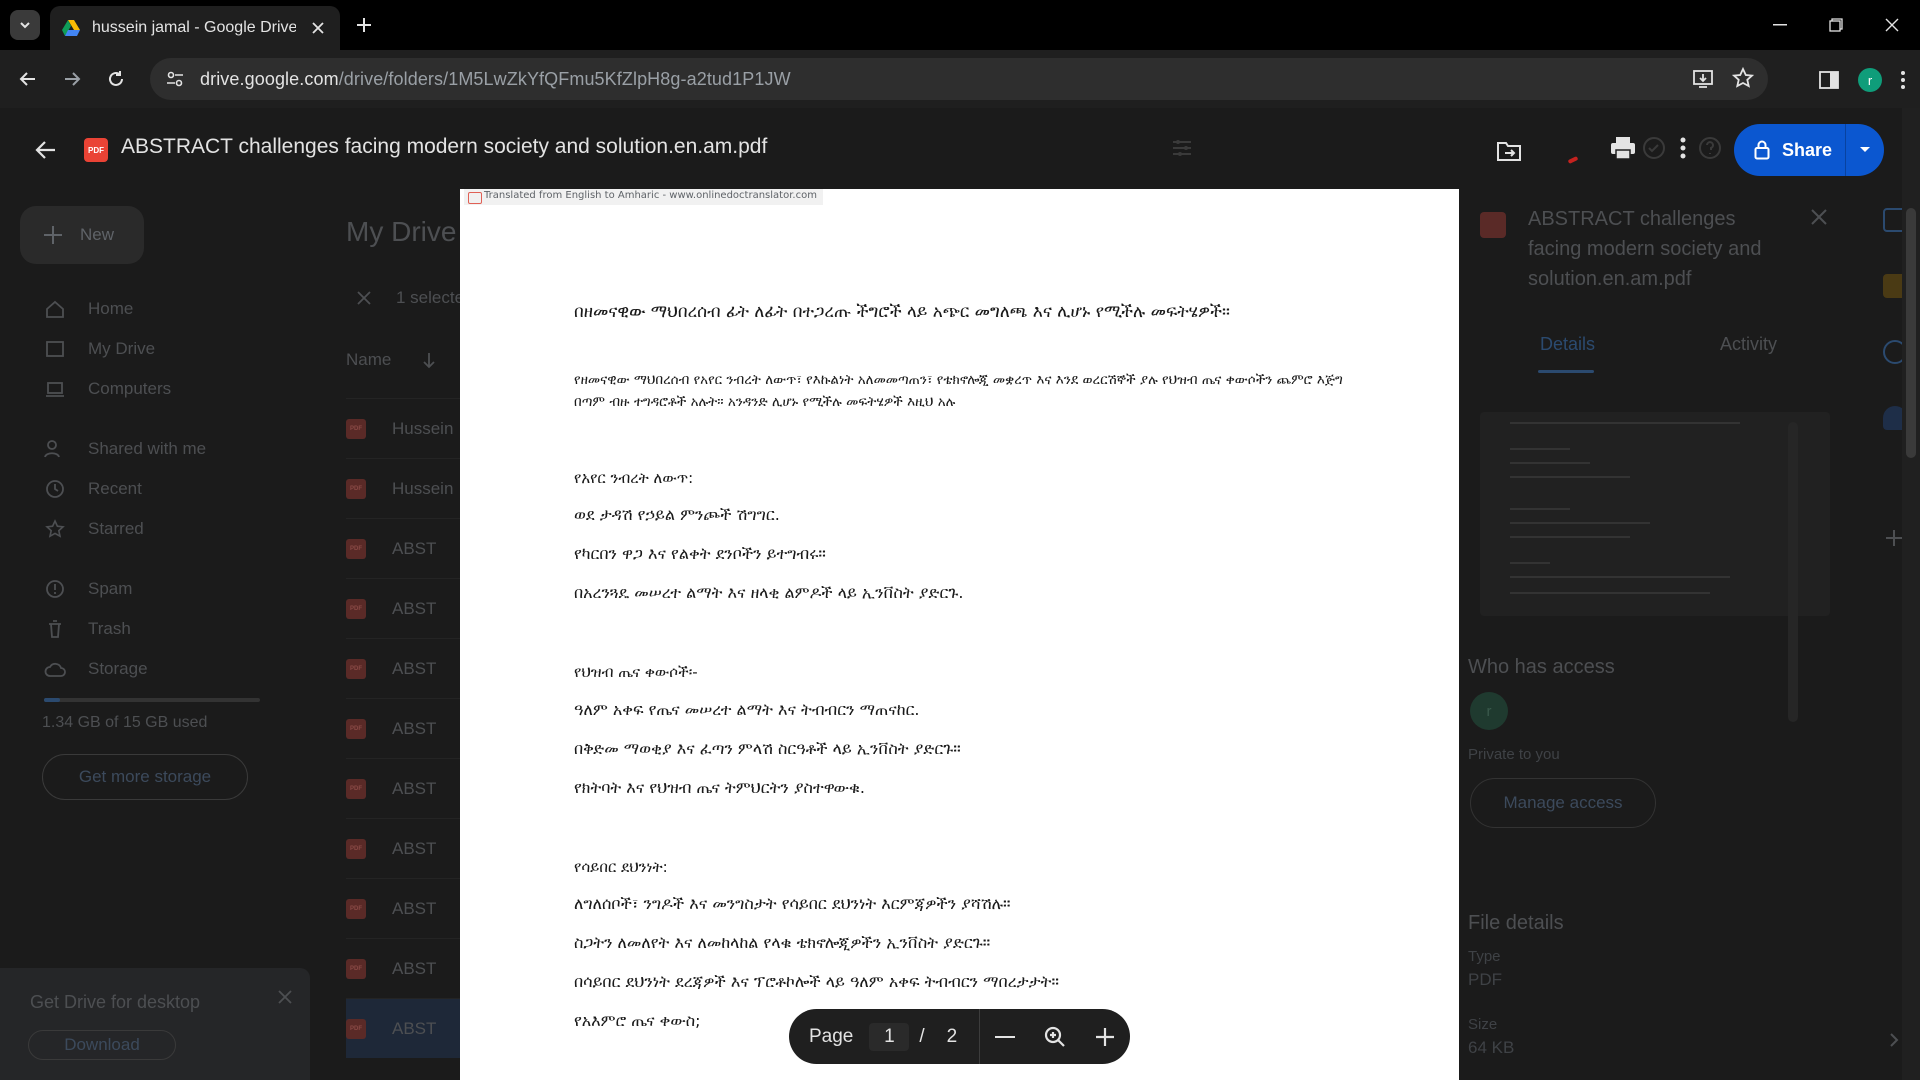  I want to click on get-more-storage-button: Get more storage, so click(145, 777).